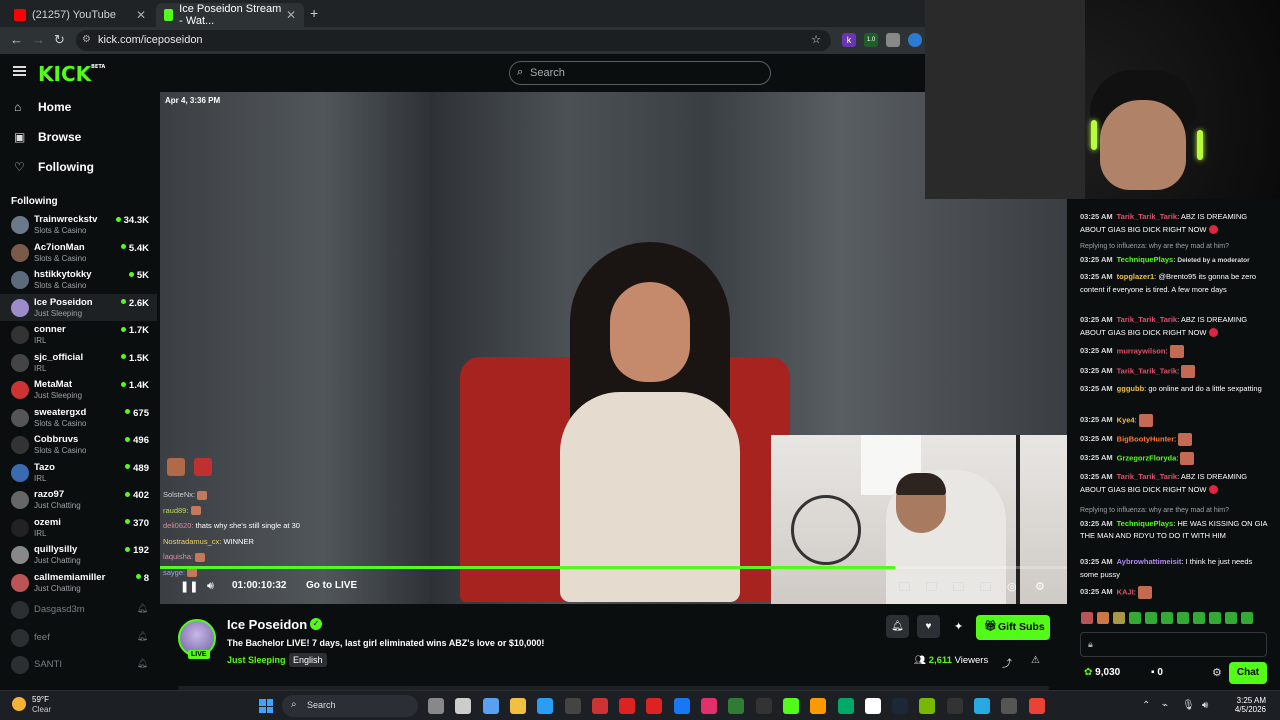  Describe the element at coordinates (80, 15) in the screenshot. I see `tab-youtube: (21257) YouTube ✕` at that location.